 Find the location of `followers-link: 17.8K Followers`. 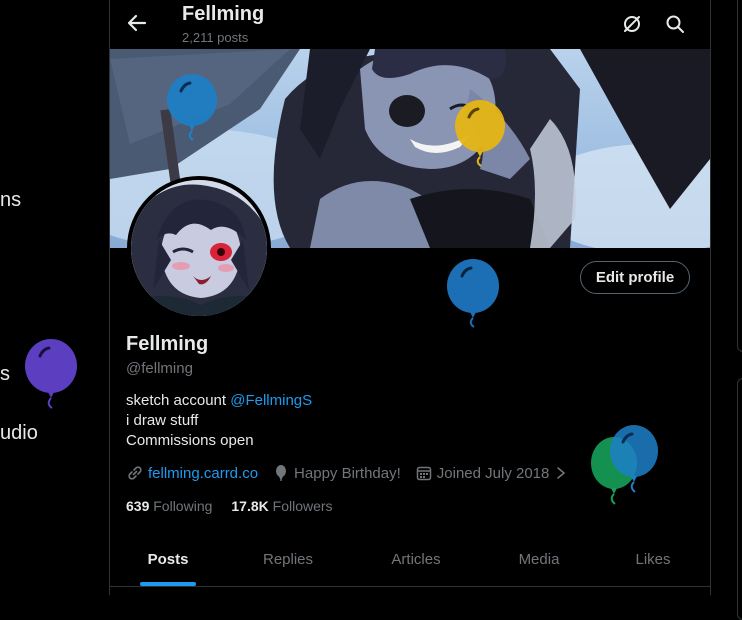

followers-link: 17.8K Followers is located at coordinates (281, 506).